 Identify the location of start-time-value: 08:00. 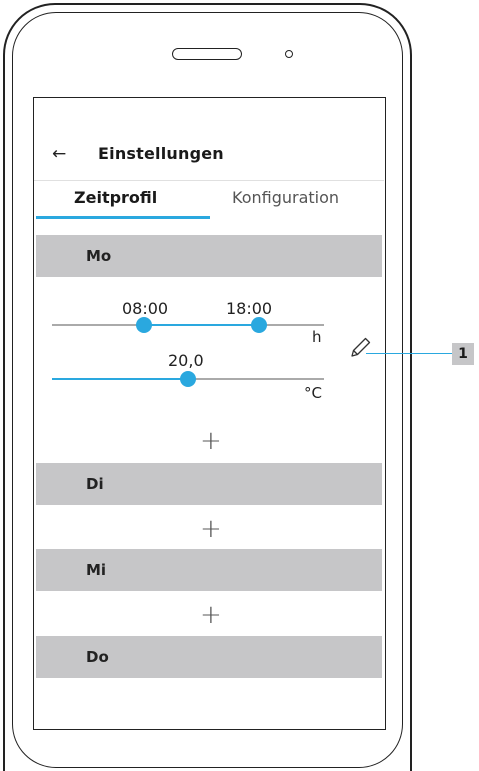
(145, 308).